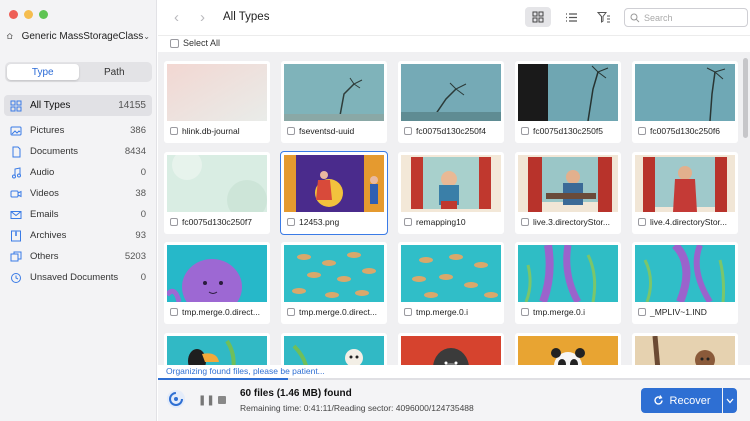  What do you see at coordinates (9, 36) in the screenshot?
I see `home-icon` at bounding box center [9, 36].